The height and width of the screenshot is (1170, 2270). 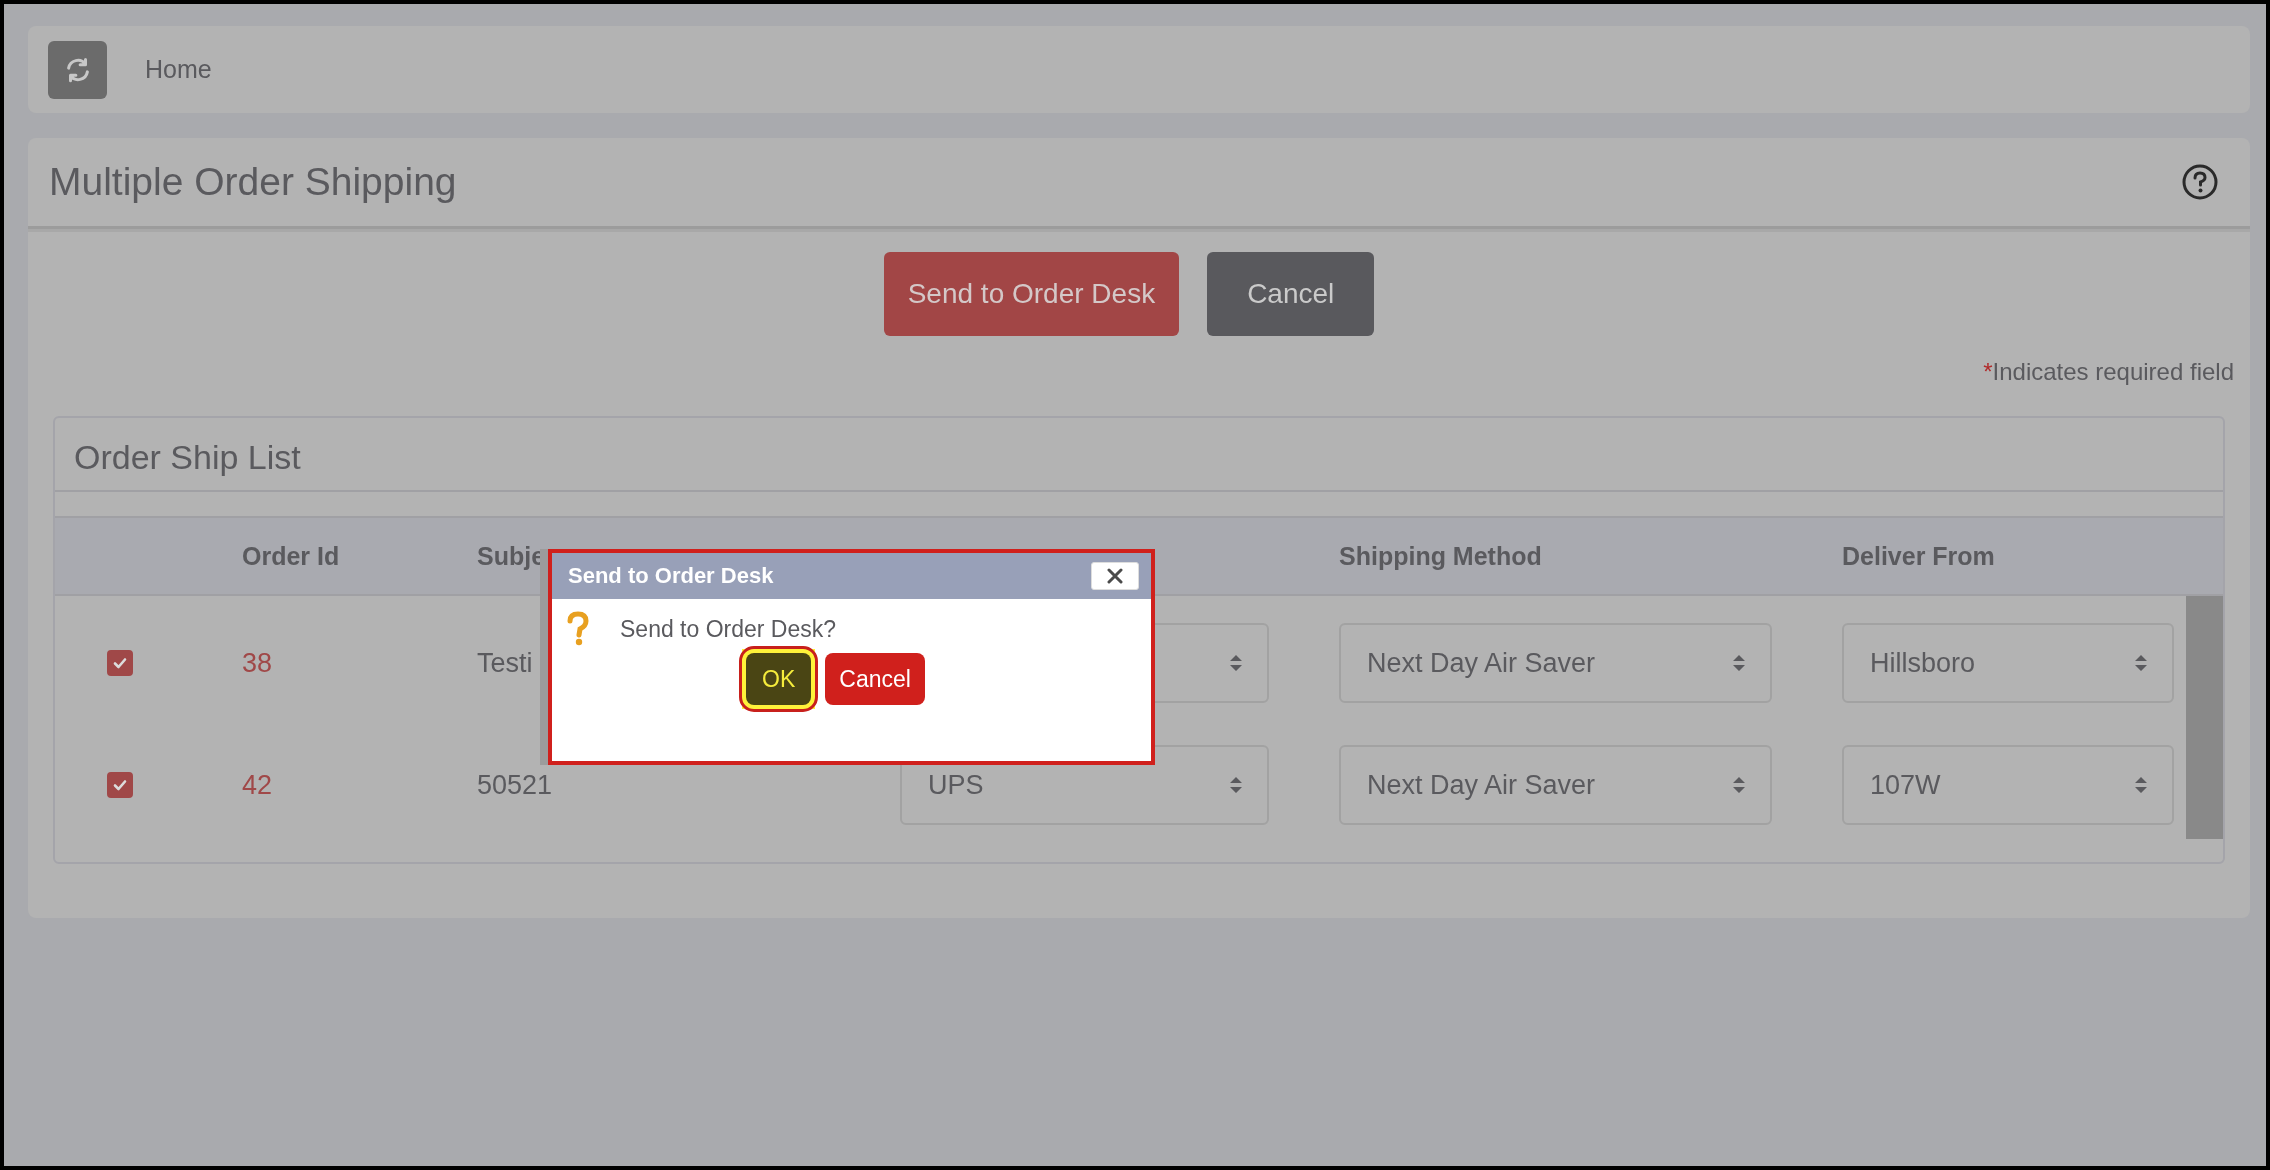 I want to click on deliver-from-select: 107W, so click(x=2008, y=785).